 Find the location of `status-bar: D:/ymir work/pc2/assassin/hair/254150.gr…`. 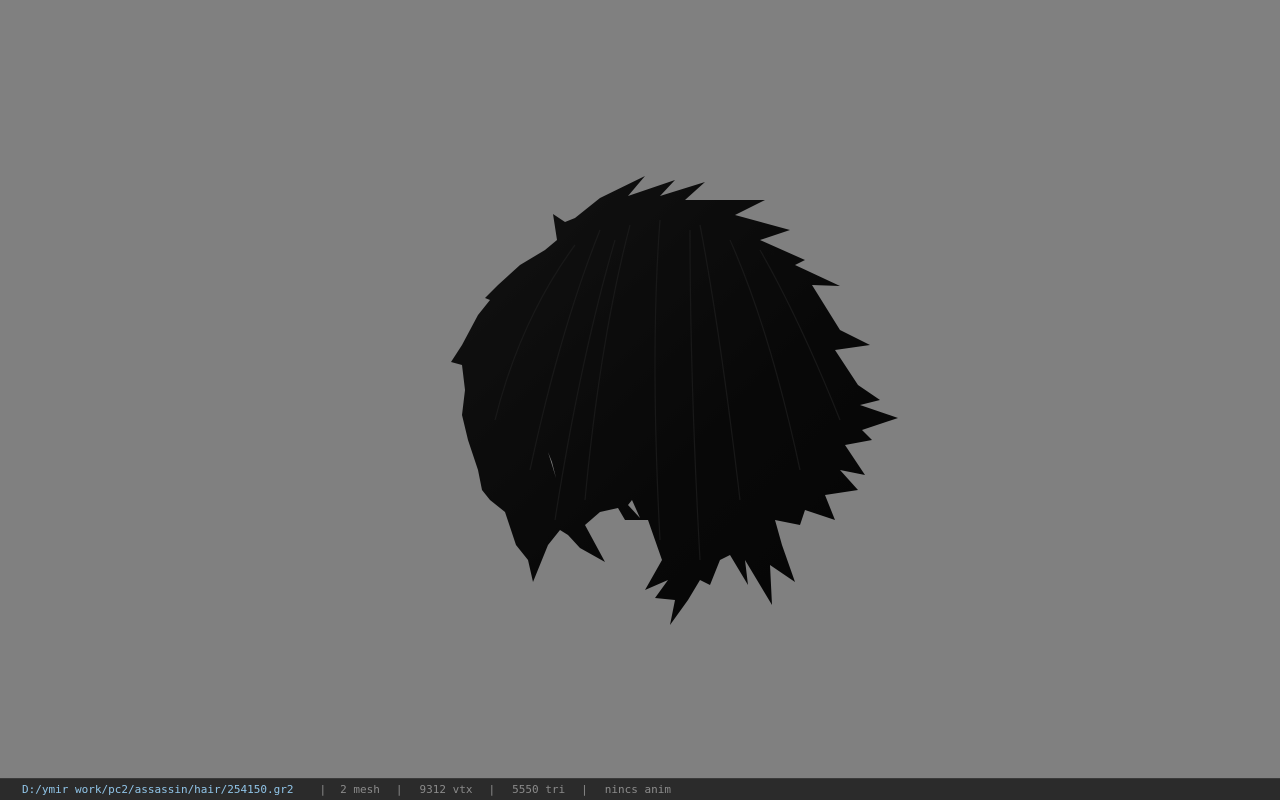

status-bar: D:/ymir work/pc2/assassin/hair/254150.gr… is located at coordinates (640, 789).